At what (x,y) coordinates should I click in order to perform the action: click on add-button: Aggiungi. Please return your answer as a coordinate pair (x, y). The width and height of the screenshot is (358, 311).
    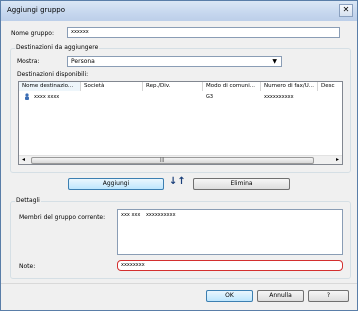
    Looking at the image, I should click on (116, 184).